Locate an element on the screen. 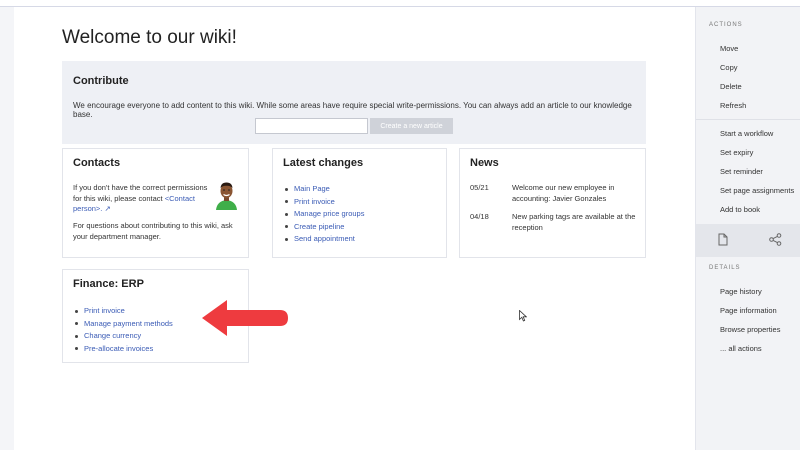  list-item: Manage price groups is located at coordinates (324, 214).